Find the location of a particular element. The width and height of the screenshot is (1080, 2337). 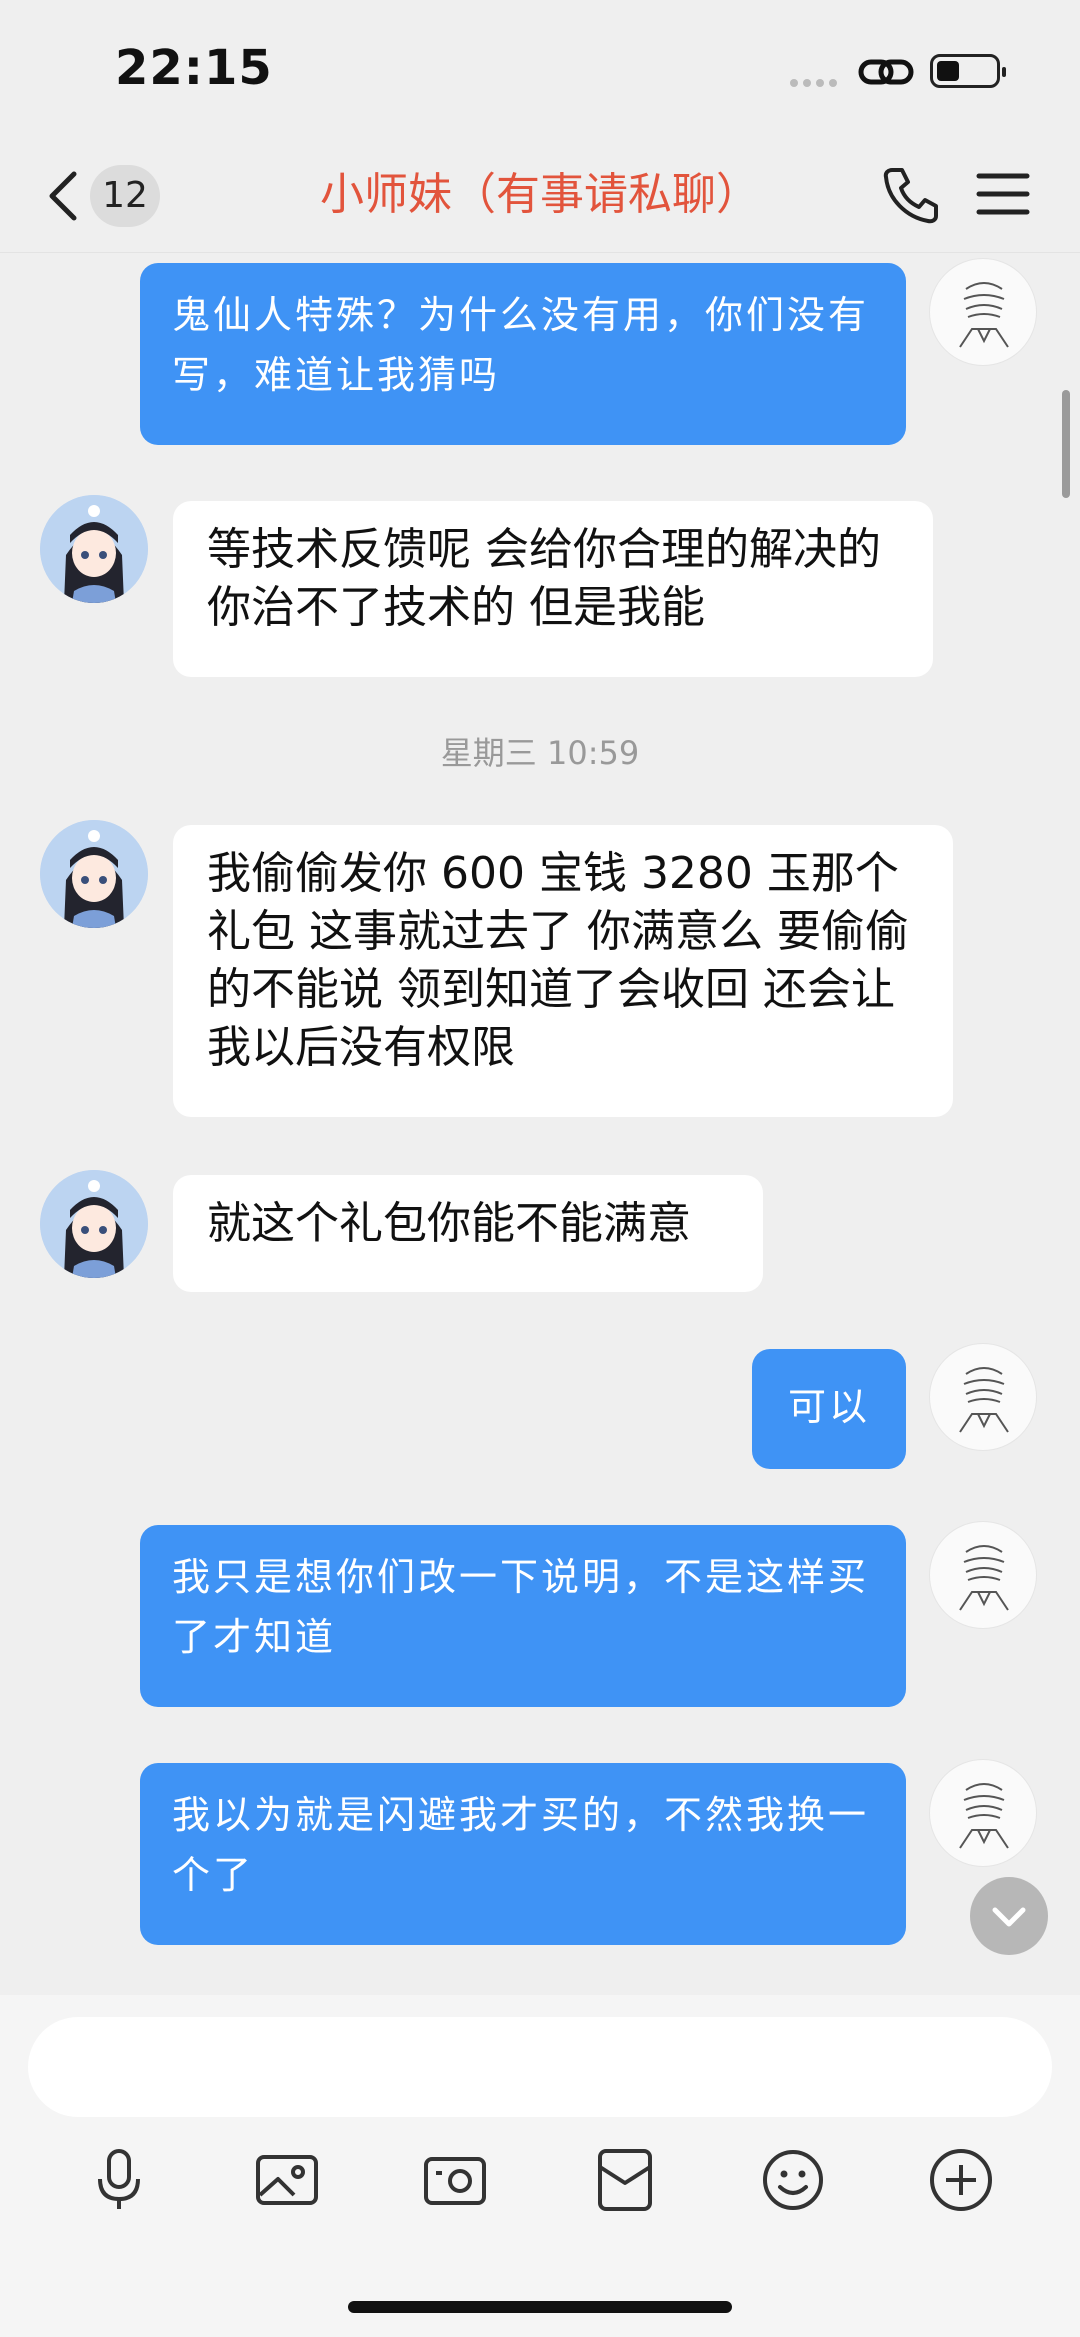

message-timestamp: 星期三 10:59 is located at coordinates (540, 753).